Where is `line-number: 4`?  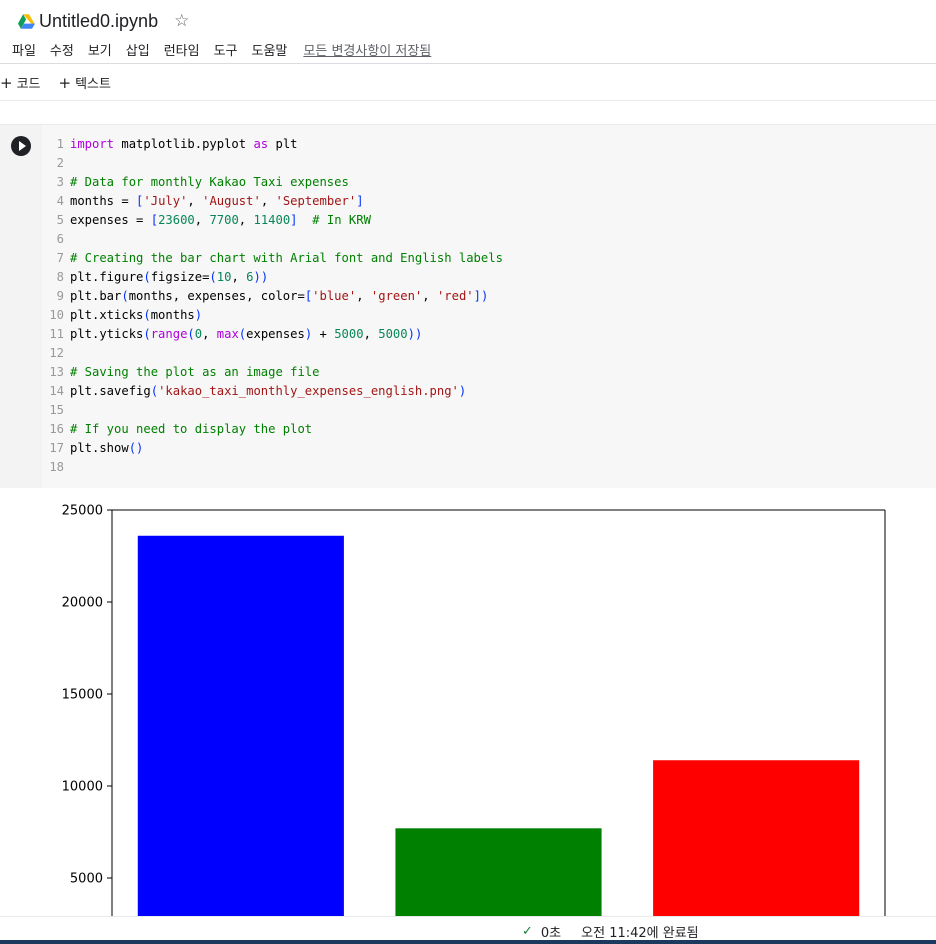 line-number: 4 is located at coordinates (60, 201).